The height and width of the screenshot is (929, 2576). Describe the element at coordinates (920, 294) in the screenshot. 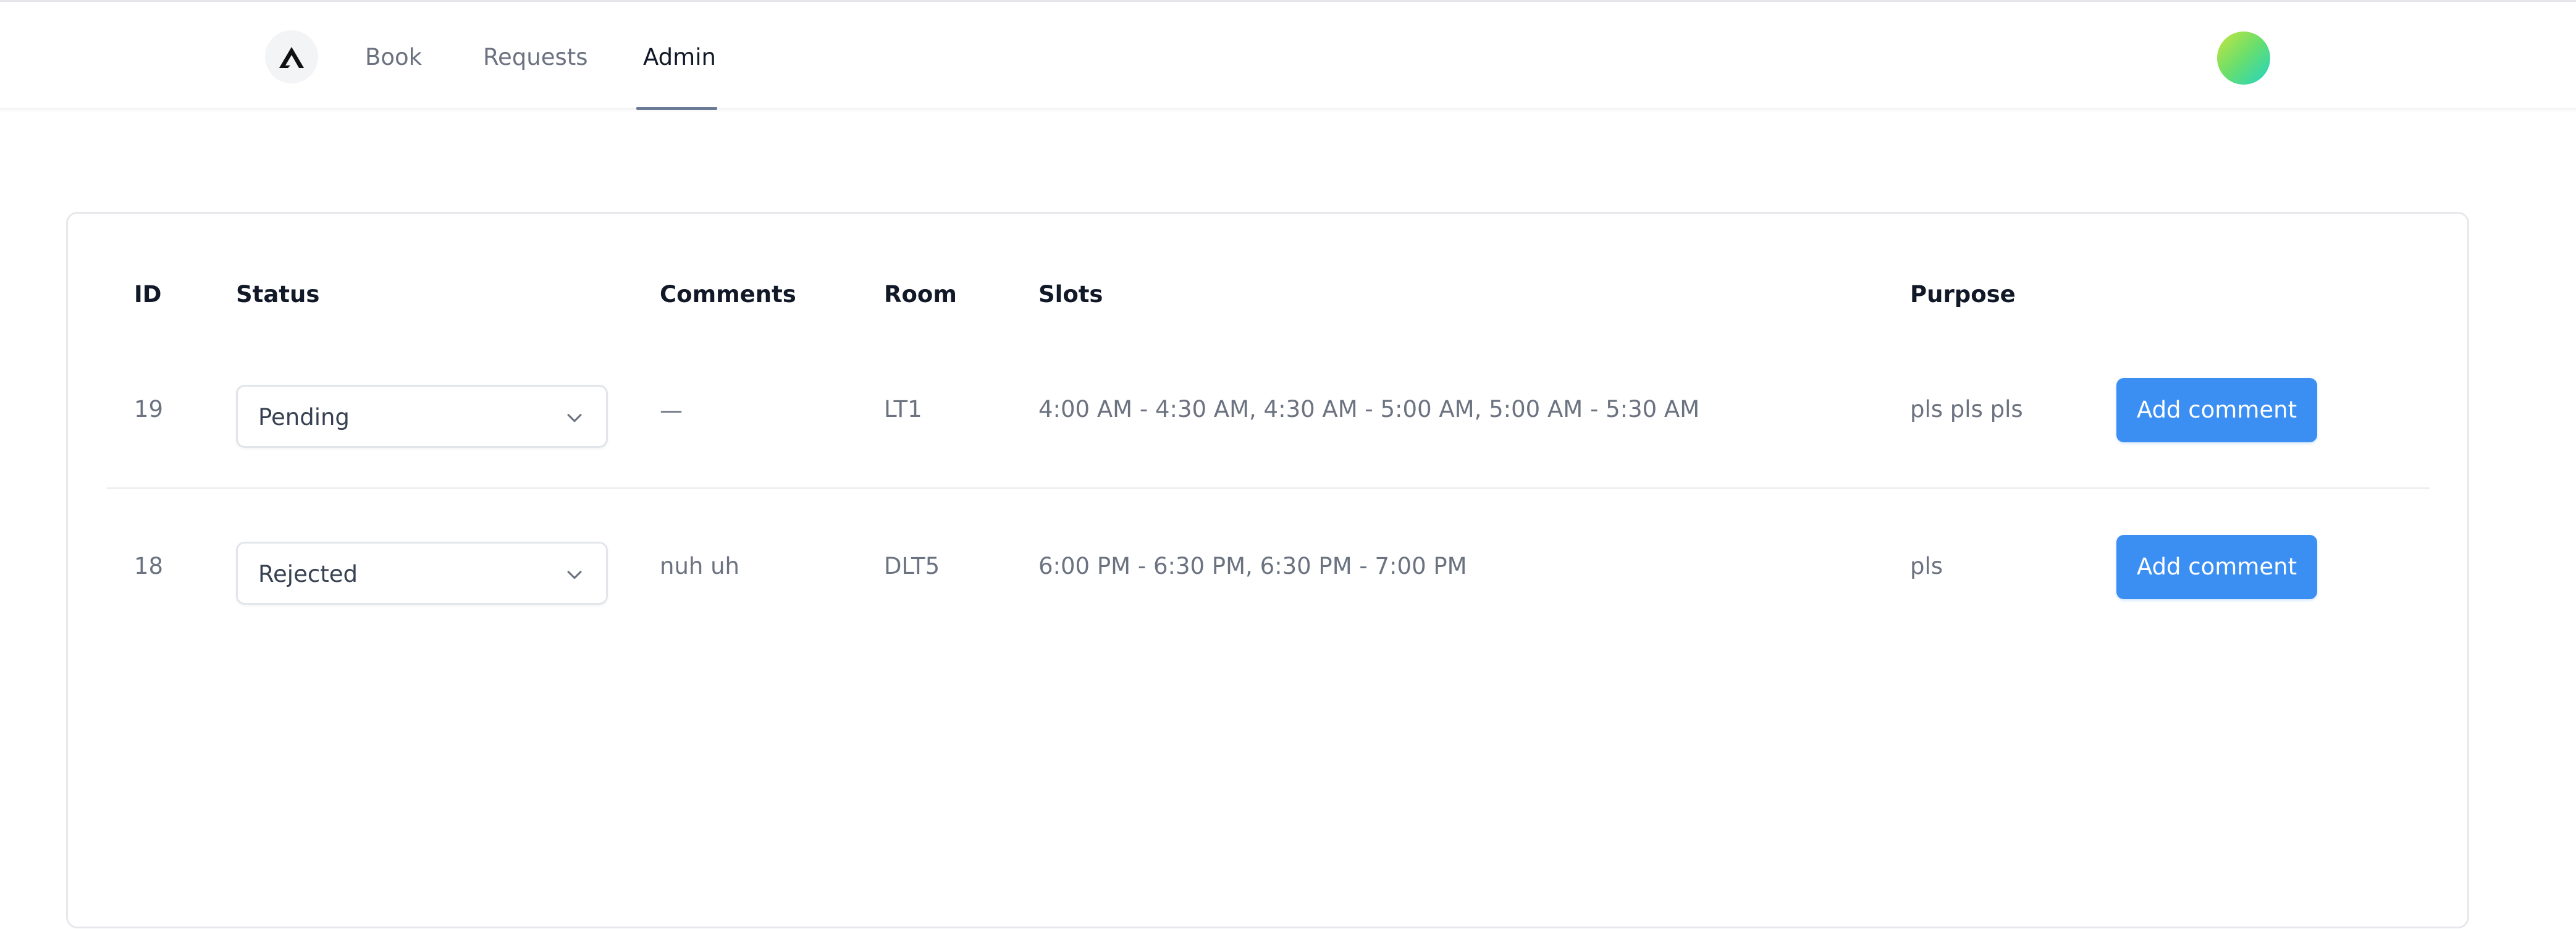

I see `column-header-room: Room` at that location.